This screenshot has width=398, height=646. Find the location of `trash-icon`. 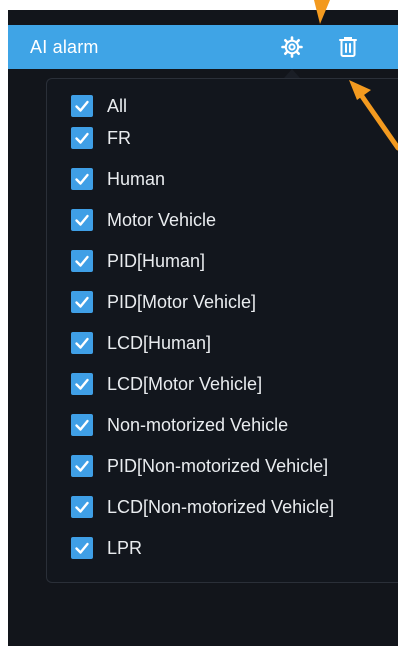

trash-icon is located at coordinates (348, 47).